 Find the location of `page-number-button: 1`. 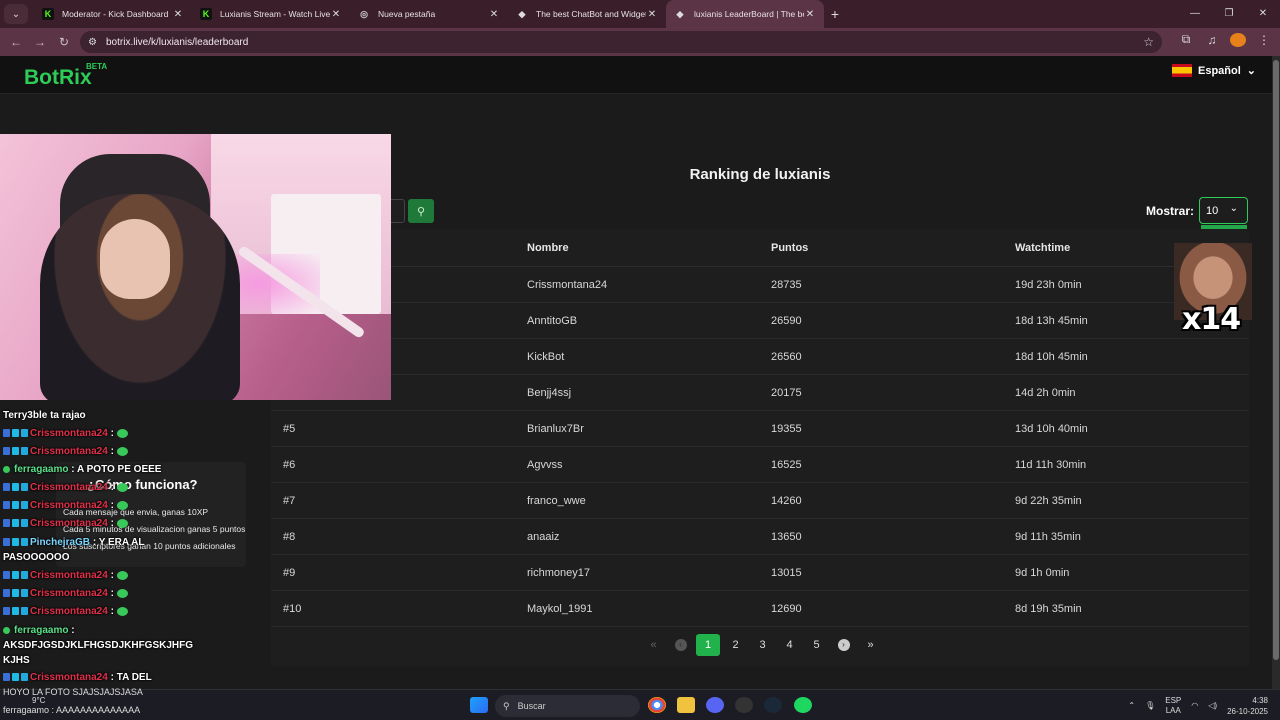

page-number-button: 1 is located at coordinates (708, 645).